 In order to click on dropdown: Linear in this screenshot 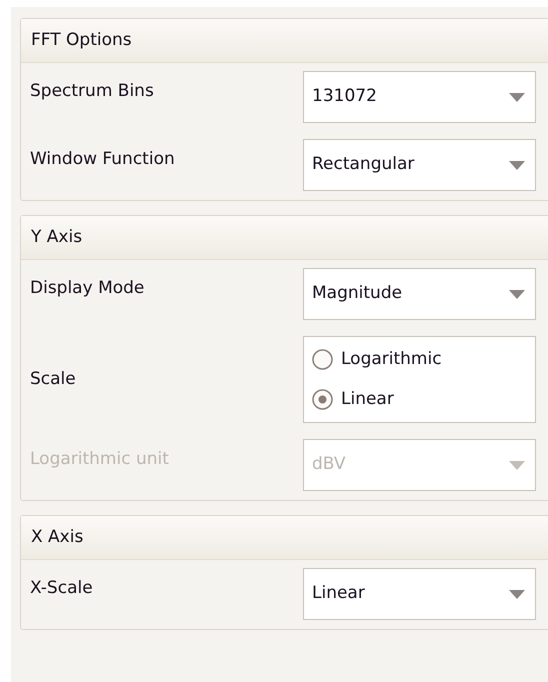, I will do `click(419, 594)`.